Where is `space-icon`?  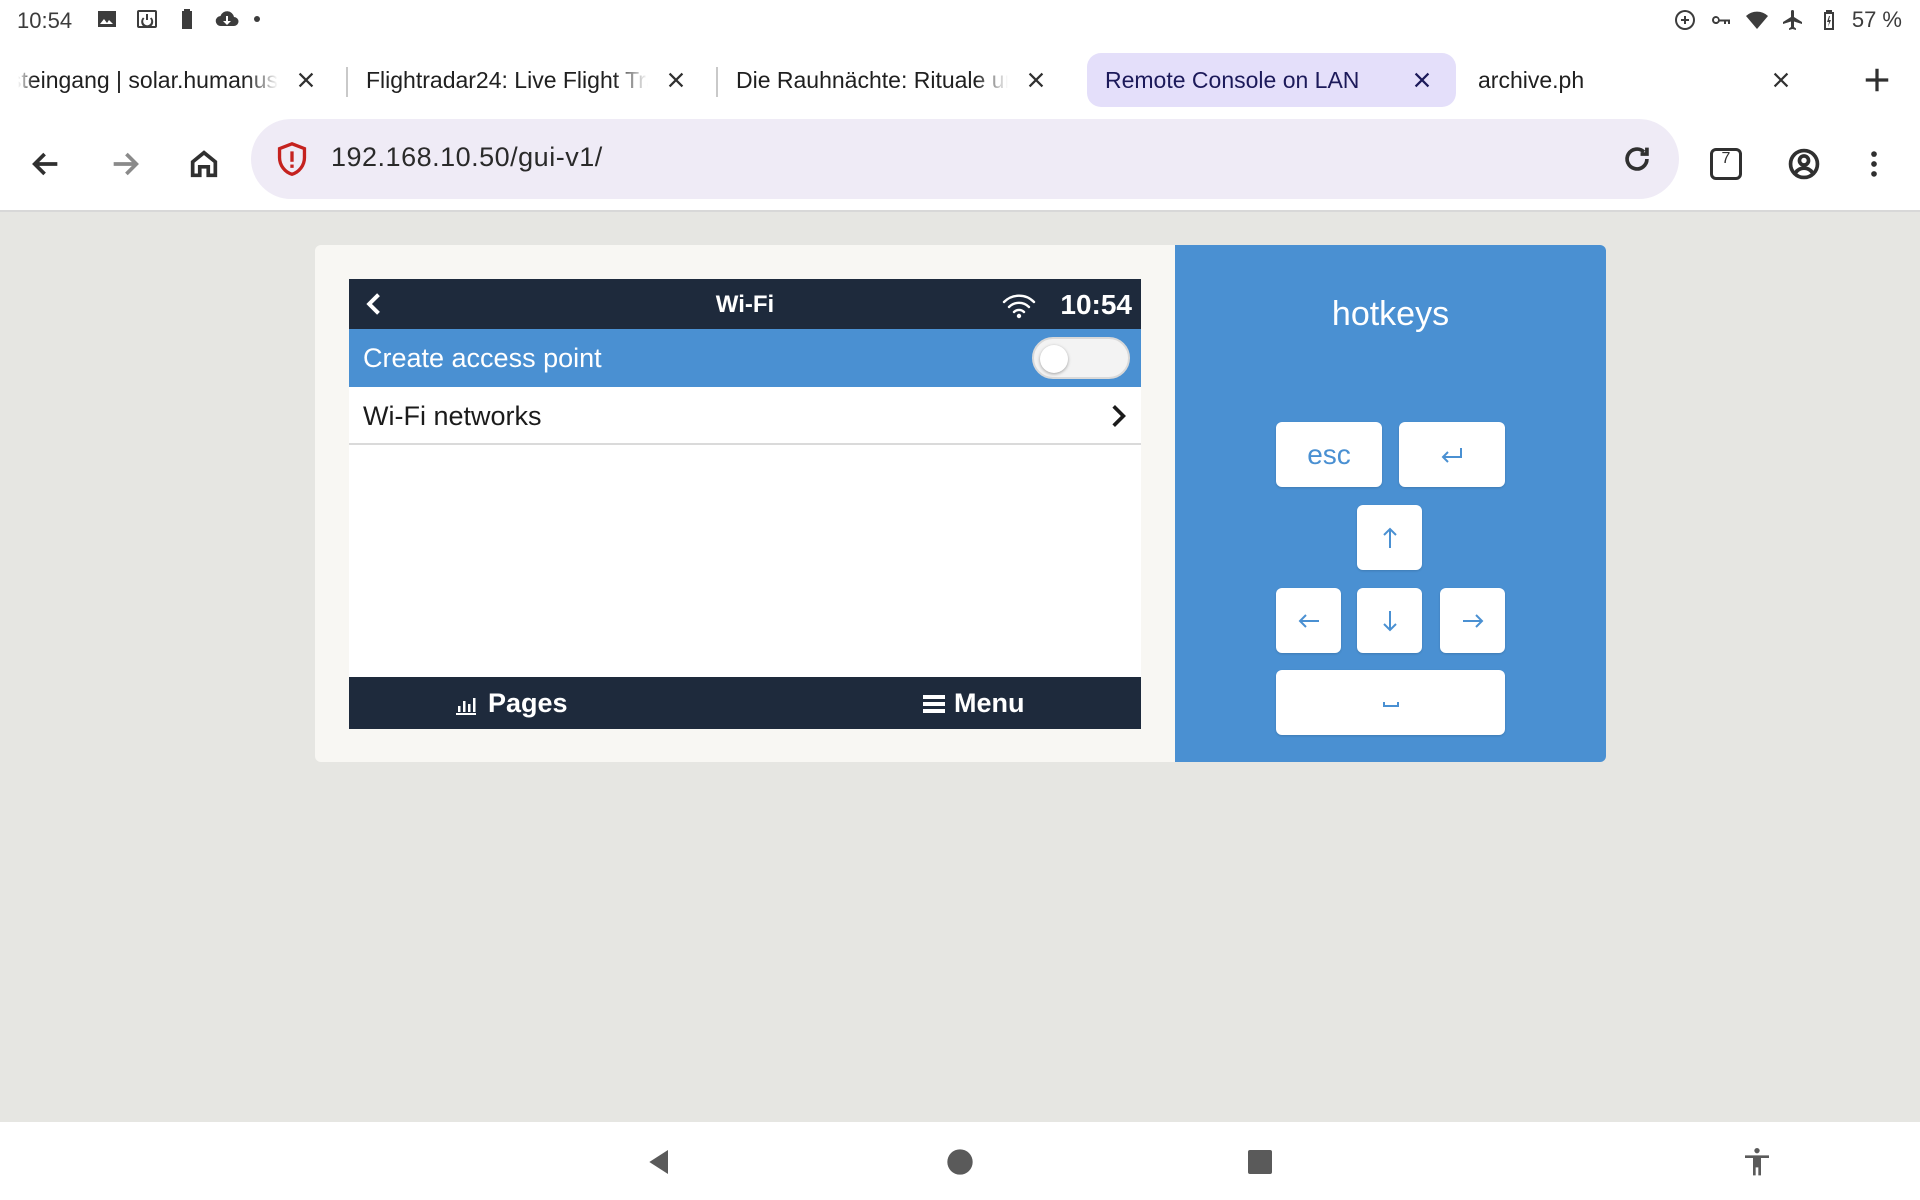 space-icon is located at coordinates (1390, 704).